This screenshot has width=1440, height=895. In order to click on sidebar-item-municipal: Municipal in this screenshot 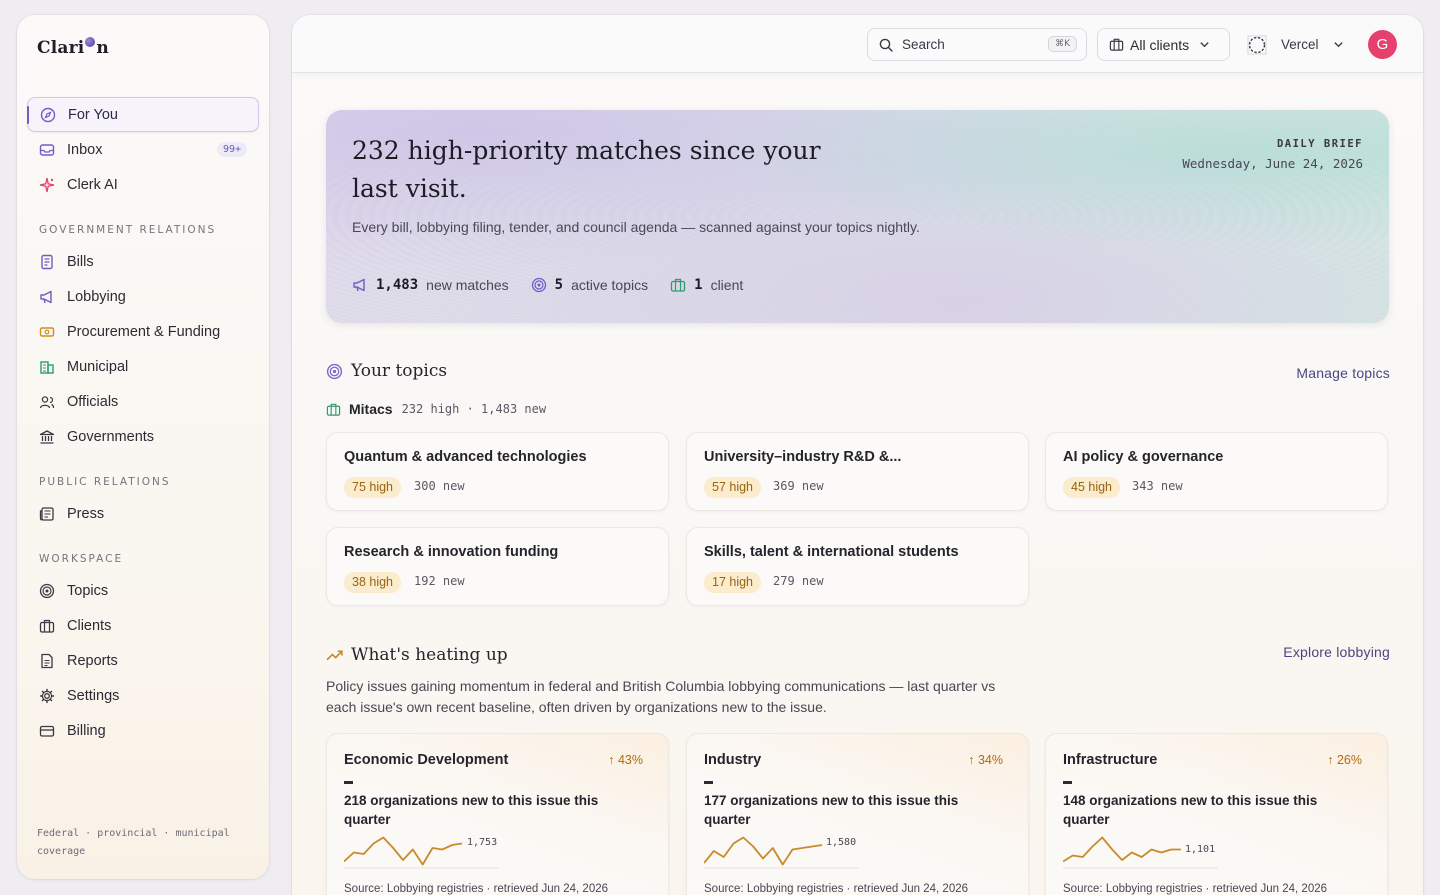, I will do `click(143, 366)`.